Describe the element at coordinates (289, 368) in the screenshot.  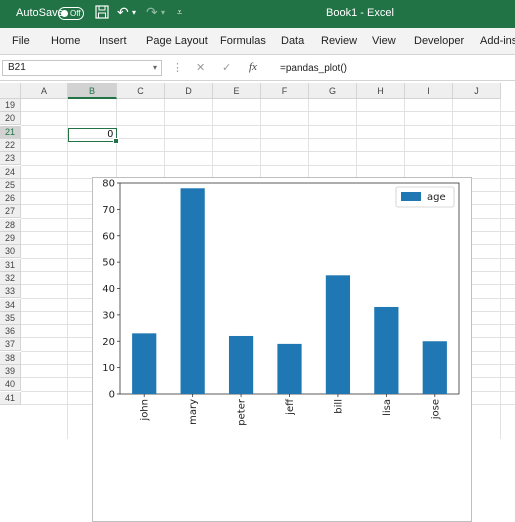
I see `bar-jeff` at that location.